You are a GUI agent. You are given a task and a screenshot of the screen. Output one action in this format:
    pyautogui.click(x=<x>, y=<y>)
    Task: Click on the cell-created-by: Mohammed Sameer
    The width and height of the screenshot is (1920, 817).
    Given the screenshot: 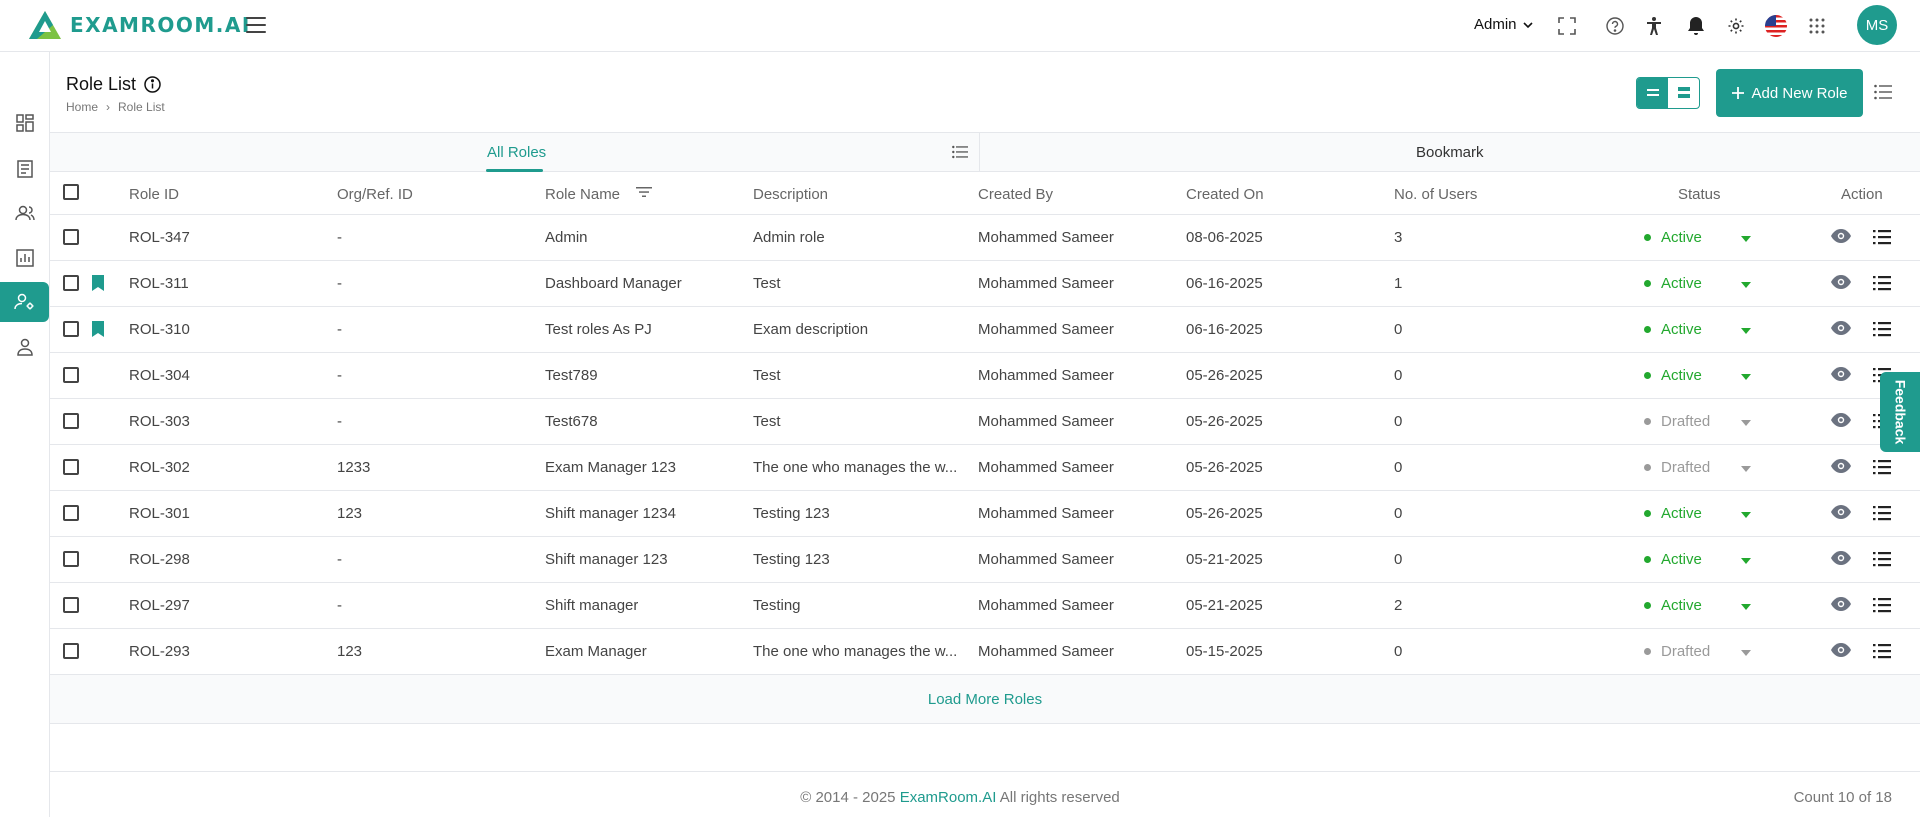 What is the action you would take?
    pyautogui.click(x=1046, y=513)
    